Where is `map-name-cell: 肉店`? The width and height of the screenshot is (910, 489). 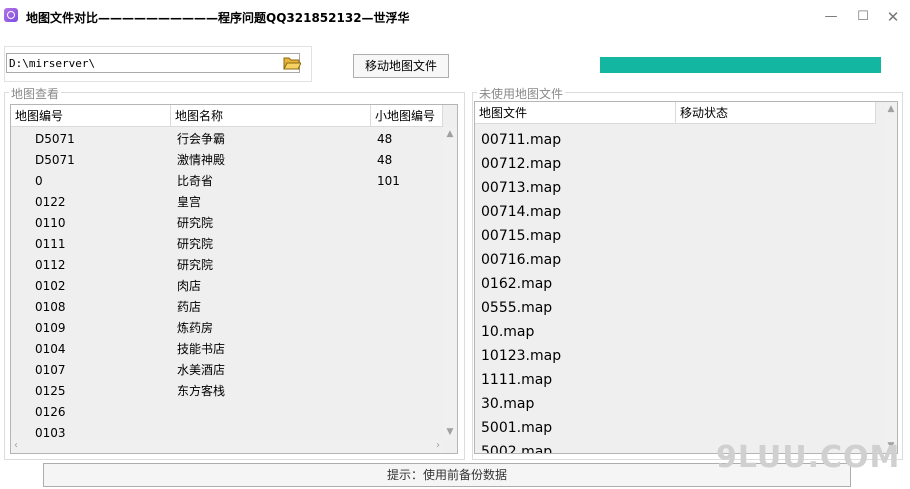
map-name-cell: 肉店 is located at coordinates (189, 286).